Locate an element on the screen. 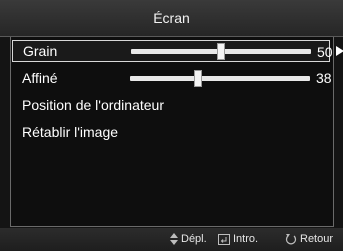 Image resolution: width=343 pixels, height=251 pixels. grain-slider is located at coordinates (221, 51).